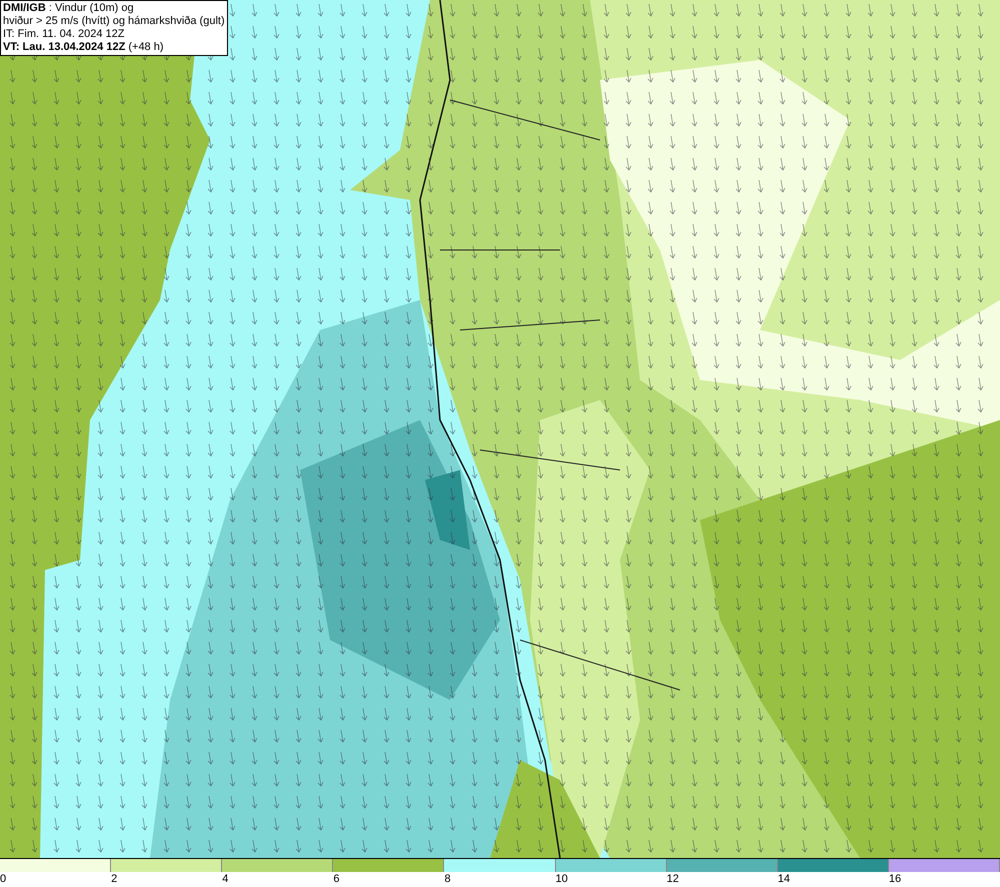 The height and width of the screenshot is (887, 1000). I want to click on title-line: hviður > 25 m/s (hvítt) og hámarkshviða (gult), so click(114, 21).